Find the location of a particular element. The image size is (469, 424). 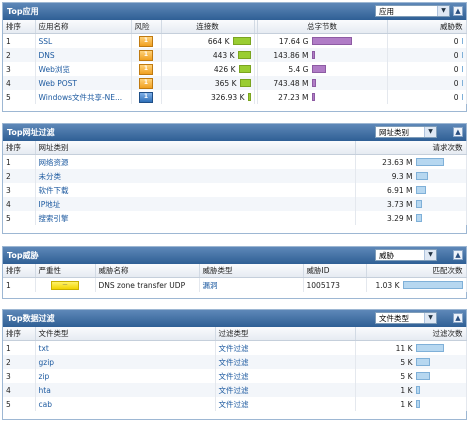

col-request-count: 请求次数 is located at coordinates (411, 148).